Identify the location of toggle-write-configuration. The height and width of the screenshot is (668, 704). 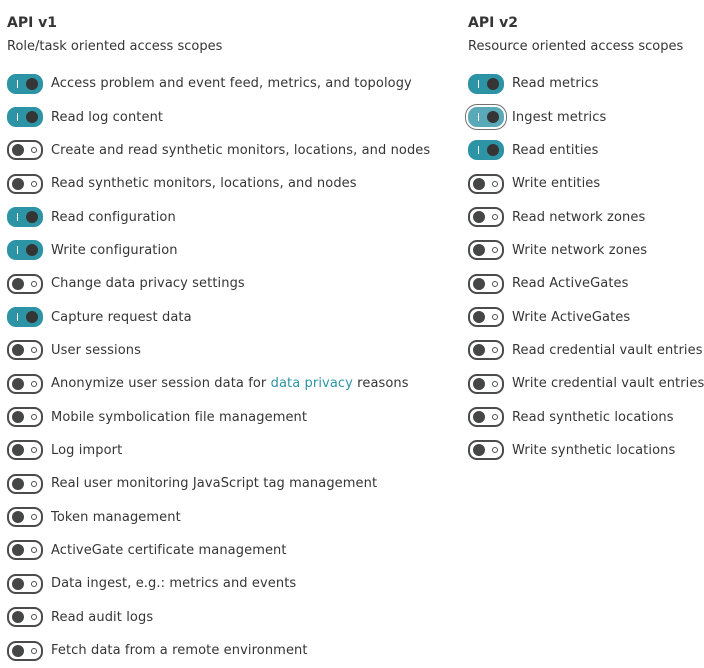
(25, 250).